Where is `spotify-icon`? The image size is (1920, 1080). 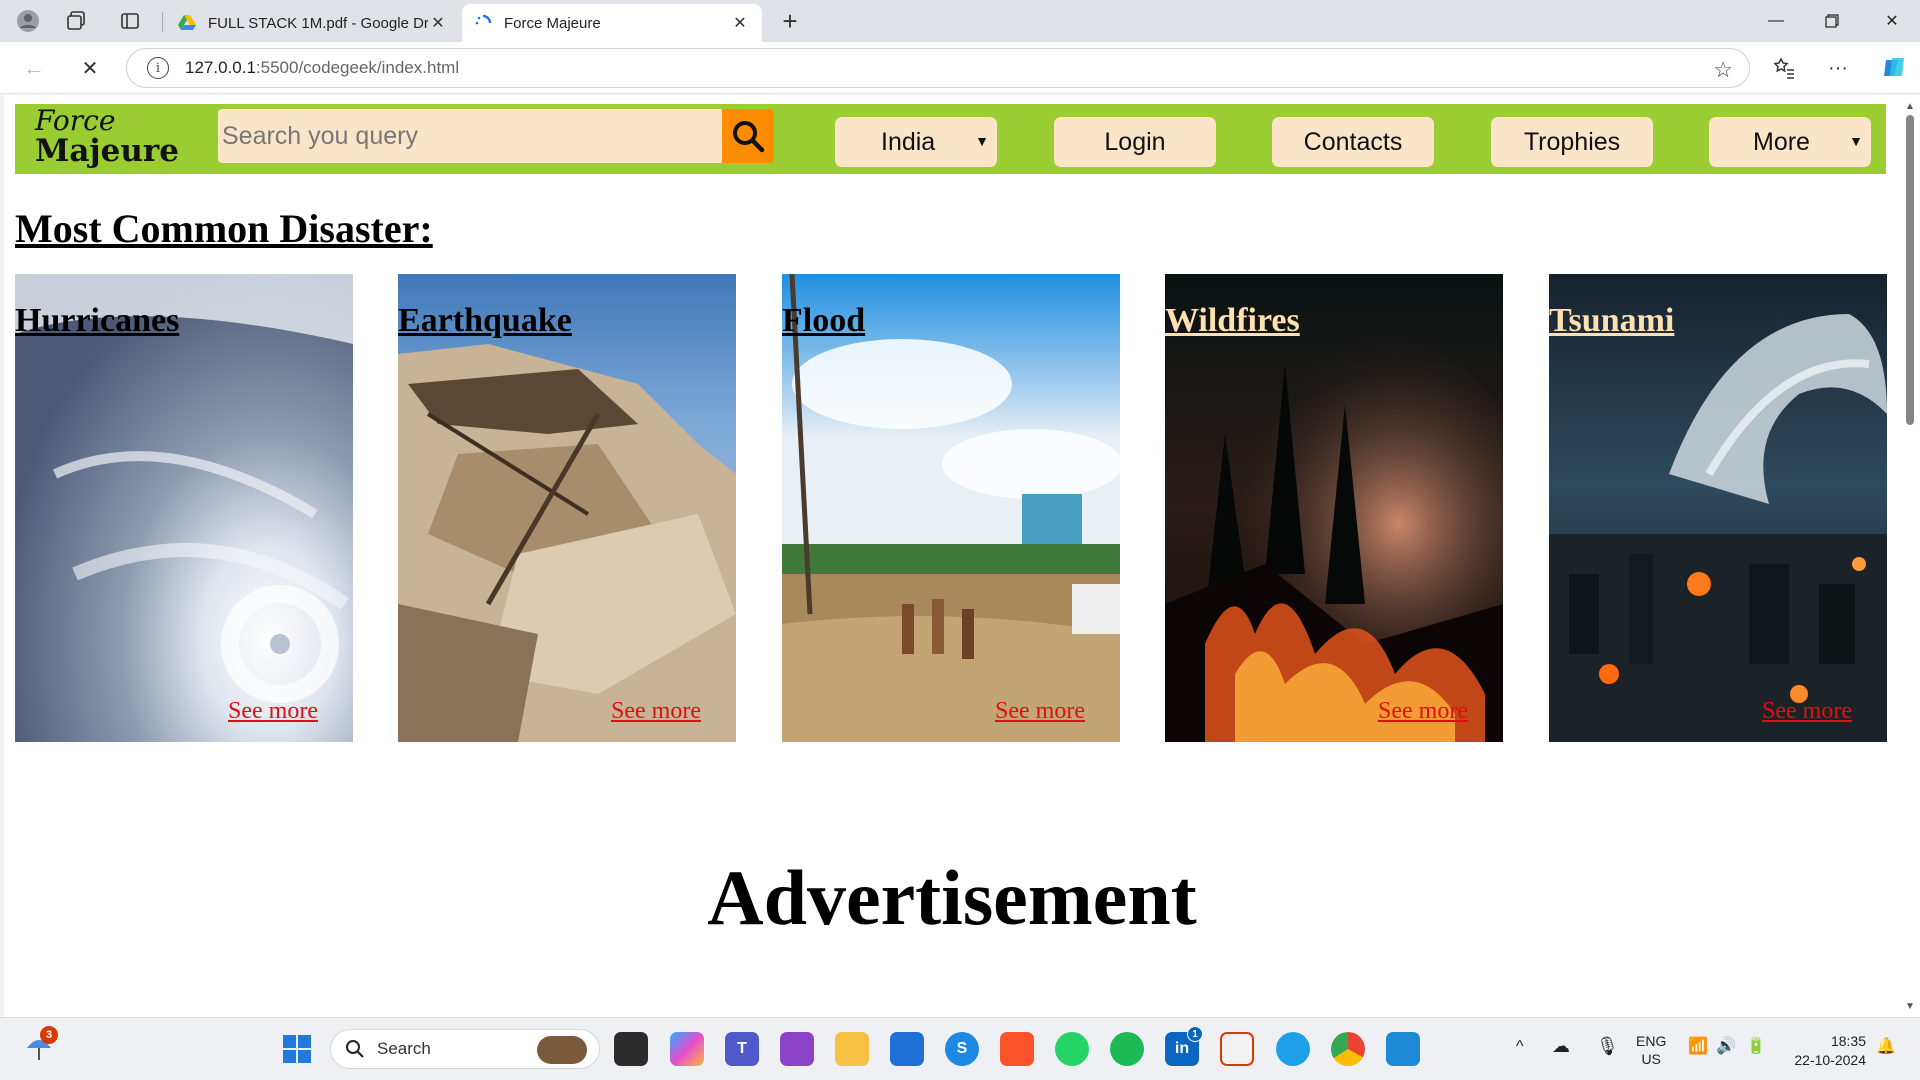
spotify-icon is located at coordinates (1127, 1049).